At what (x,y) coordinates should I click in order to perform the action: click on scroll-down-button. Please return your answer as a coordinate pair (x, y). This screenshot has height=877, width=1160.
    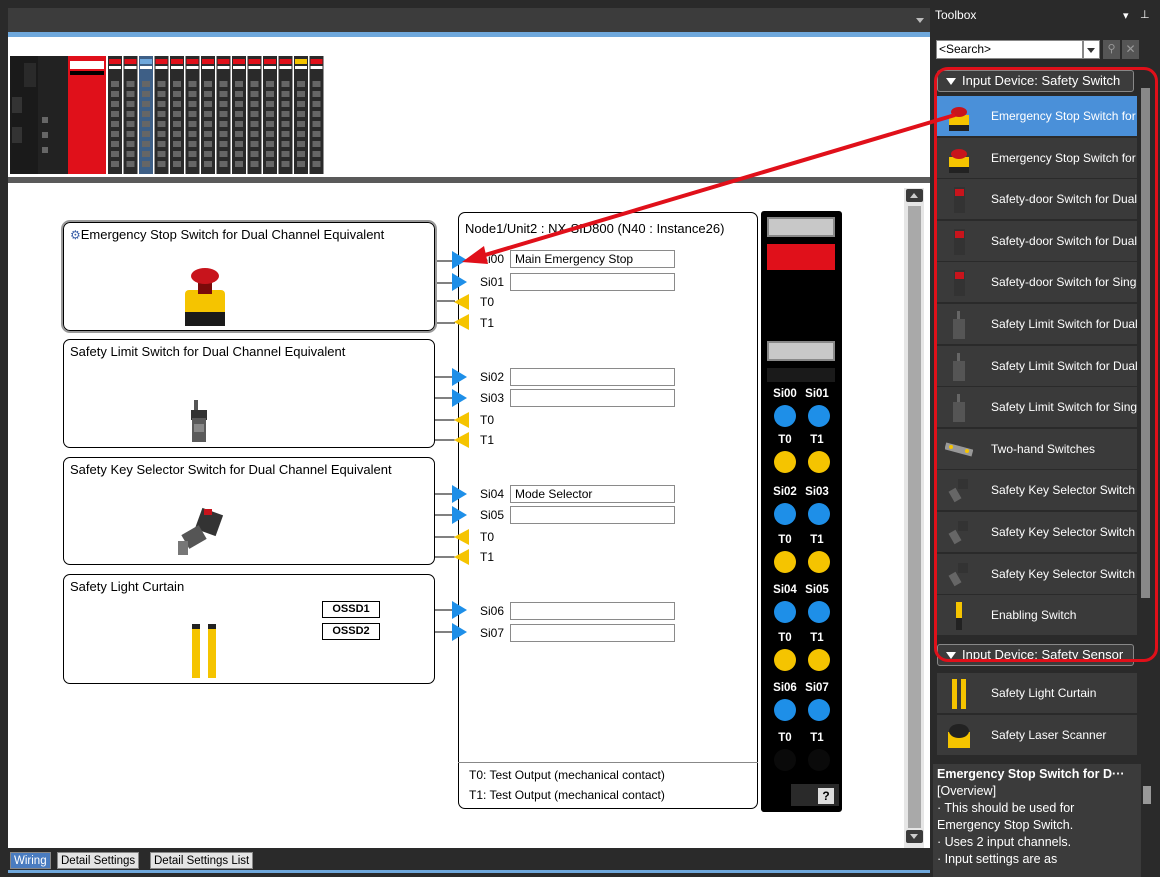
    Looking at the image, I should click on (914, 836).